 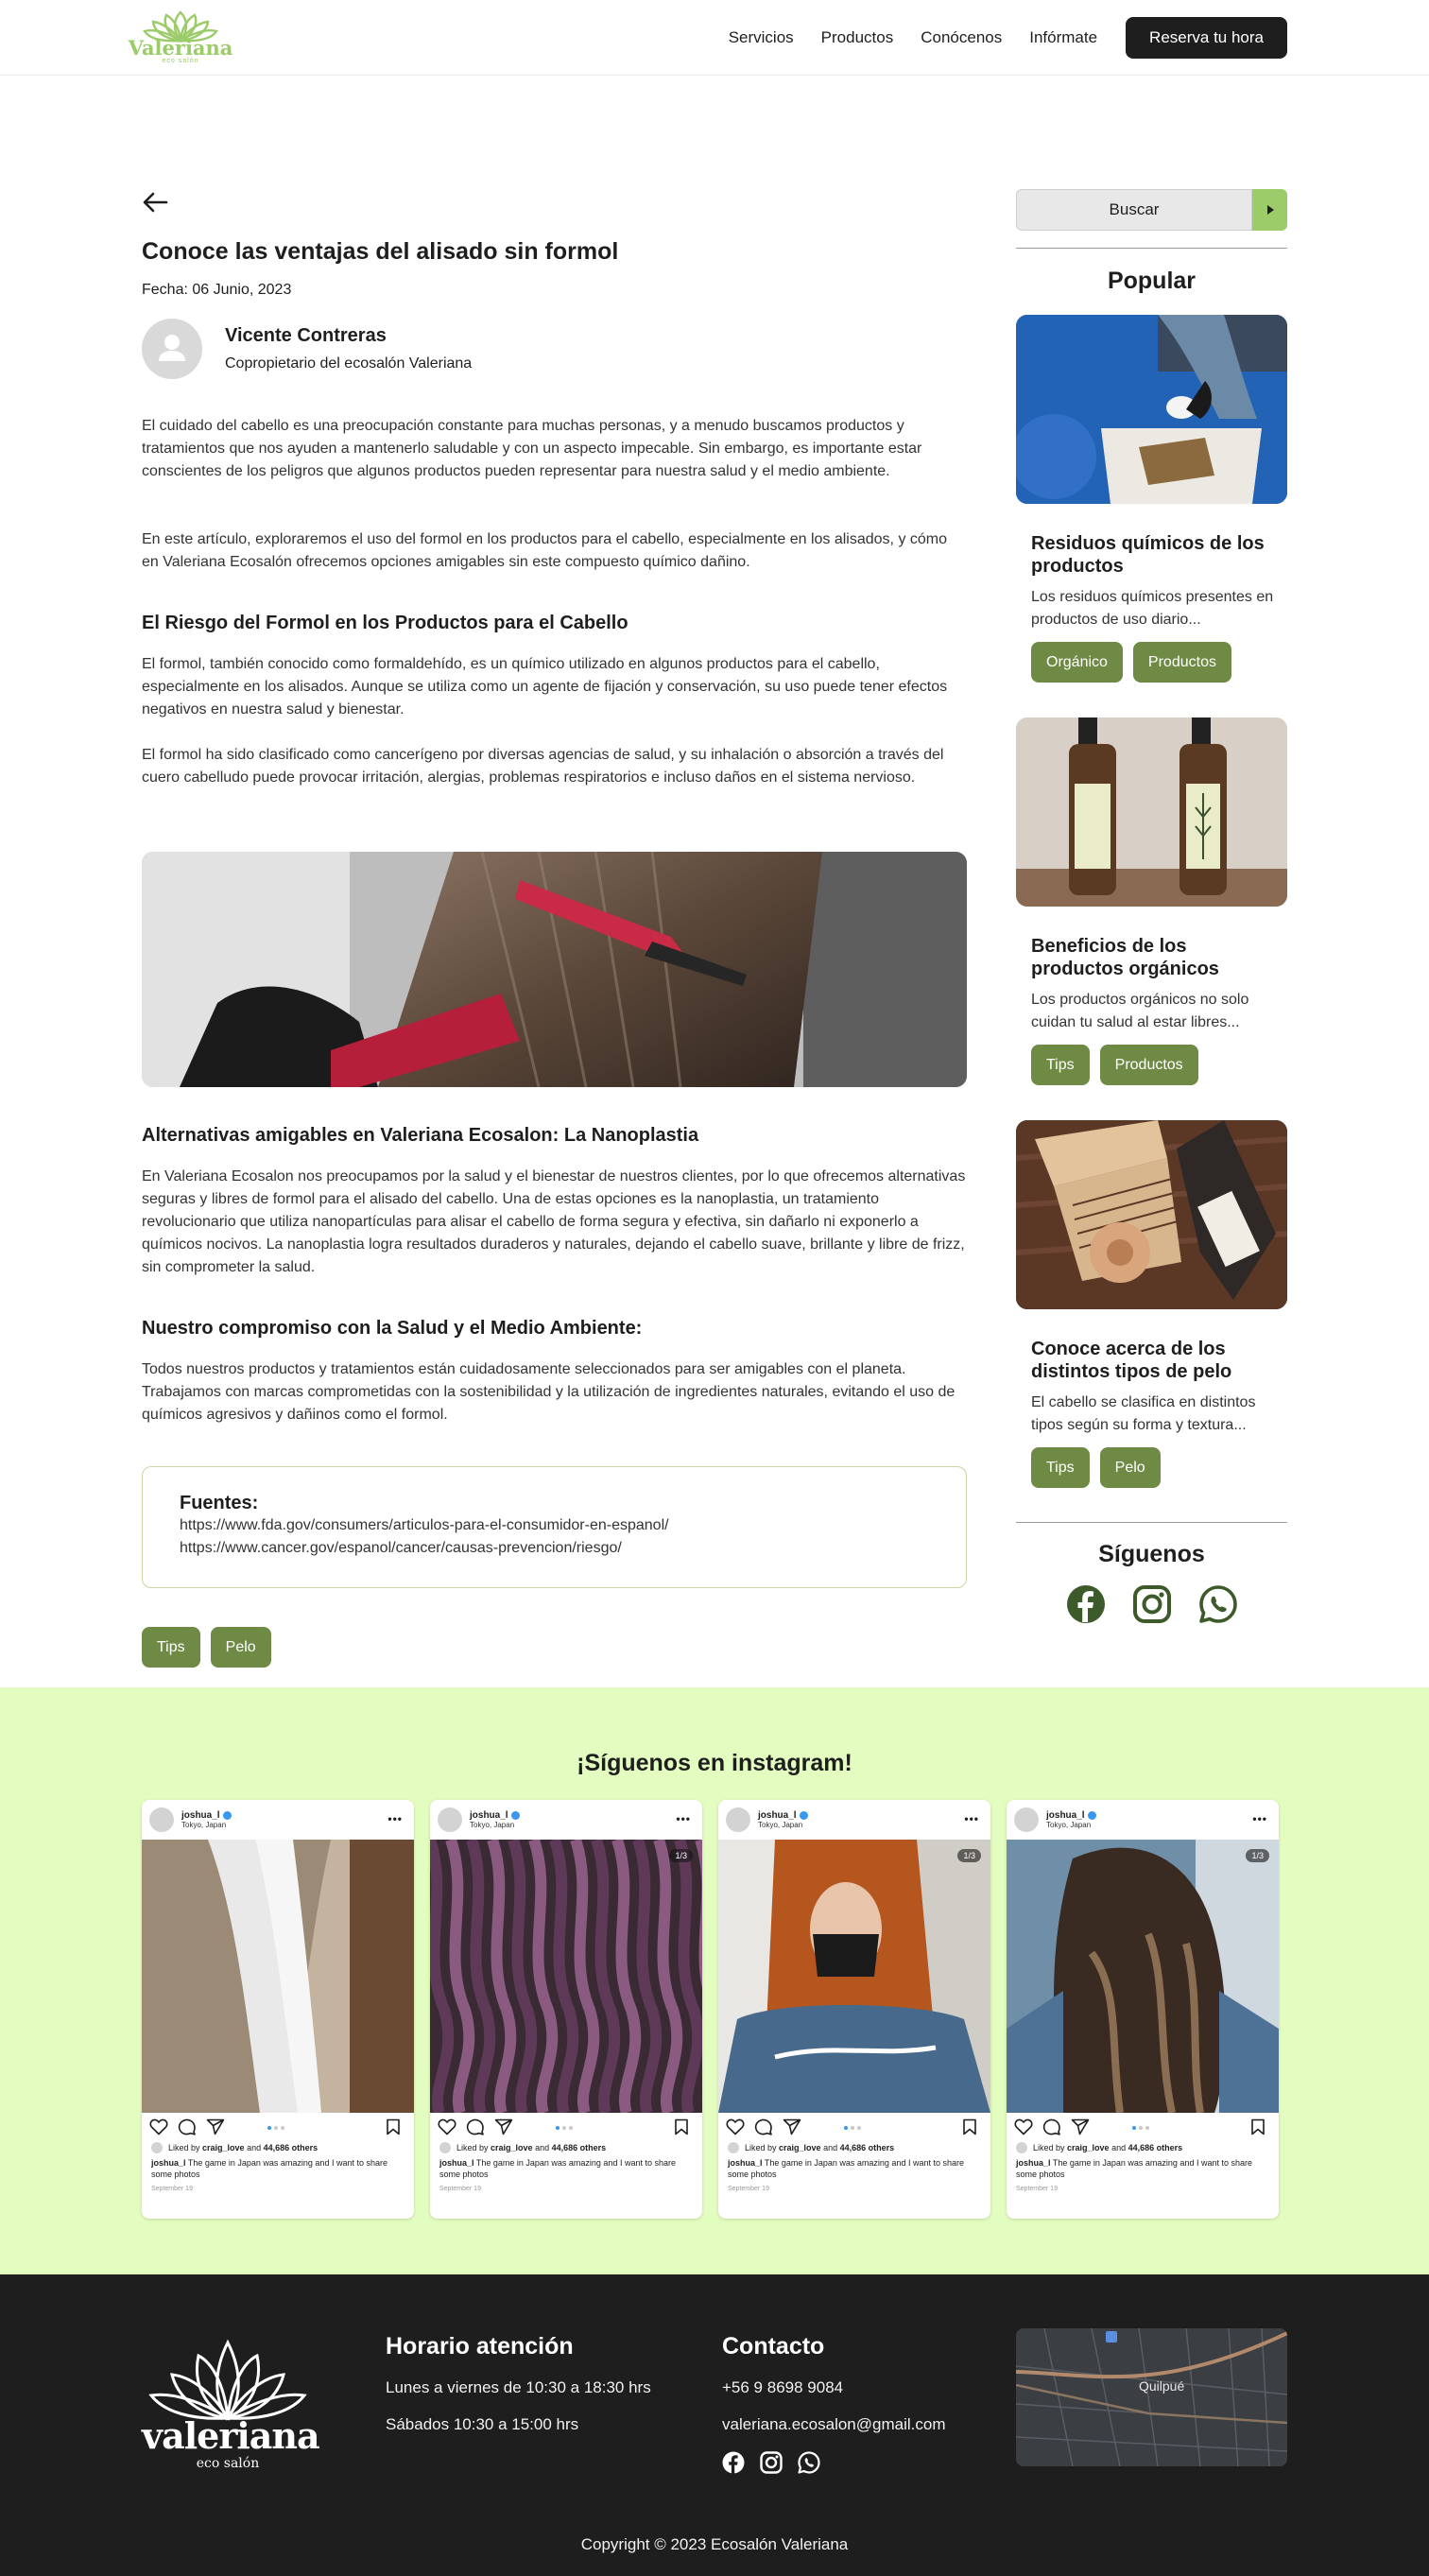 I want to click on card-title-beneficios: Beneficios de los productos orgánicos, so click(x=1154, y=957).